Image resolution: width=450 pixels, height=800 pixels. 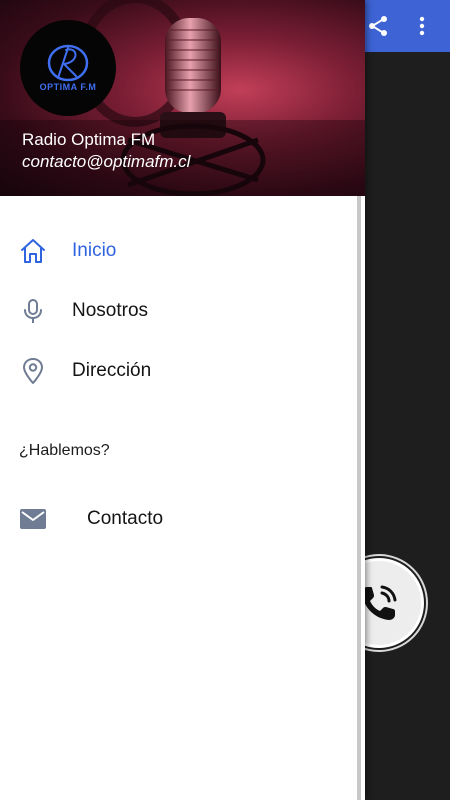 I want to click on drawer-scrollbar, so click(x=359, y=498).